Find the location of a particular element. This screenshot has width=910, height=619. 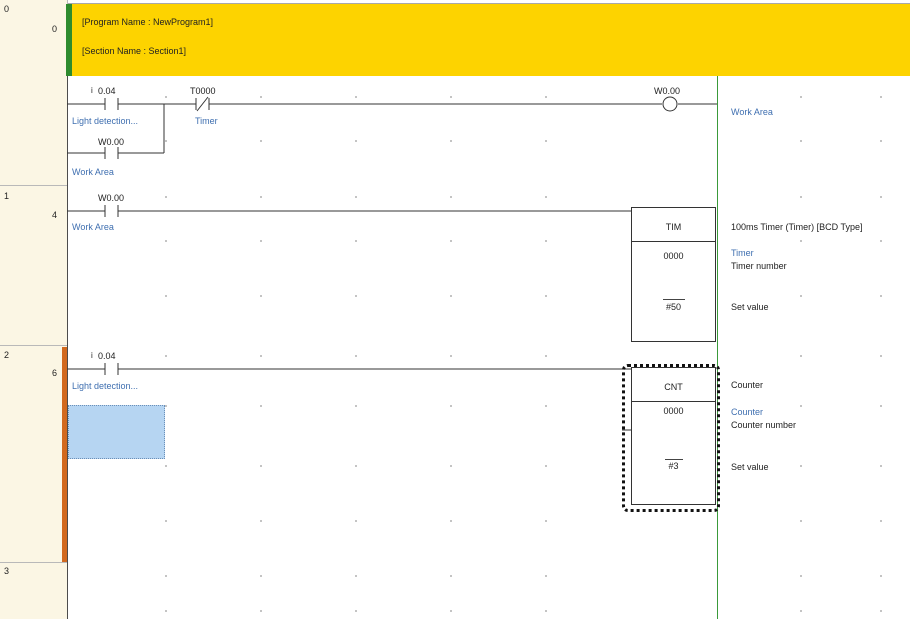

operand-label: Timer number is located at coordinates (759, 266).